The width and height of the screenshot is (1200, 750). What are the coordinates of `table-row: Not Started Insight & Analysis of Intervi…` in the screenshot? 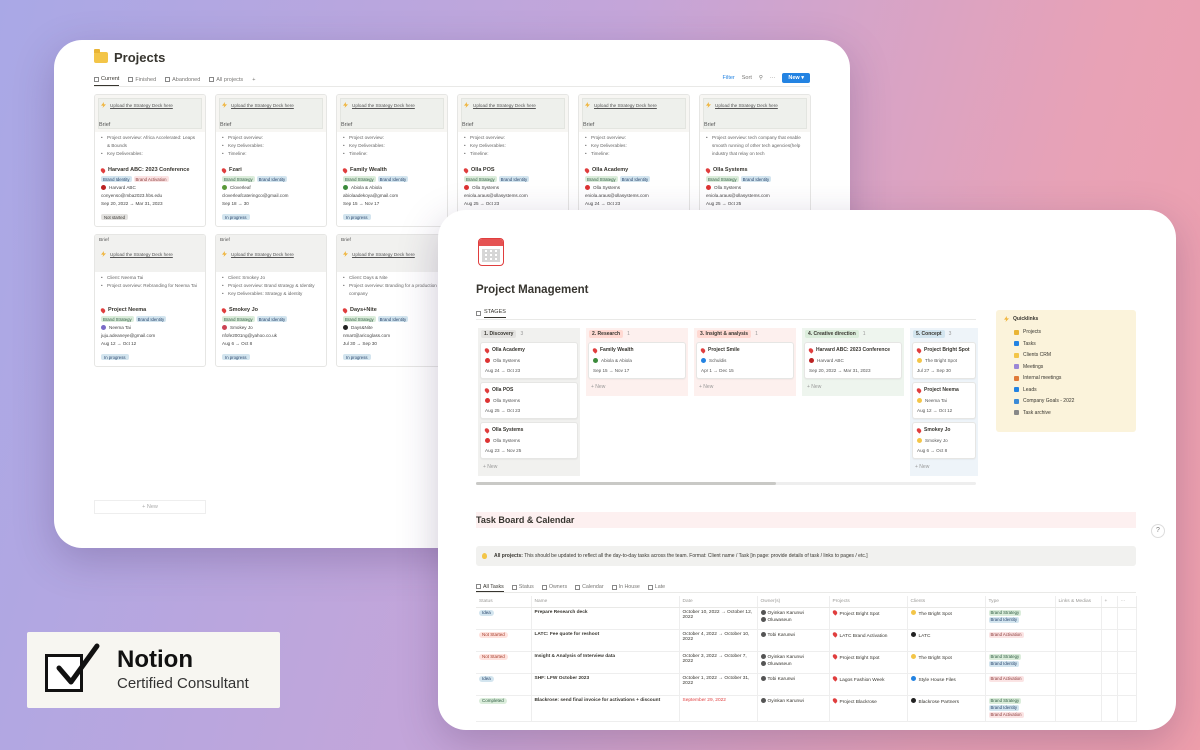 It's located at (806, 662).